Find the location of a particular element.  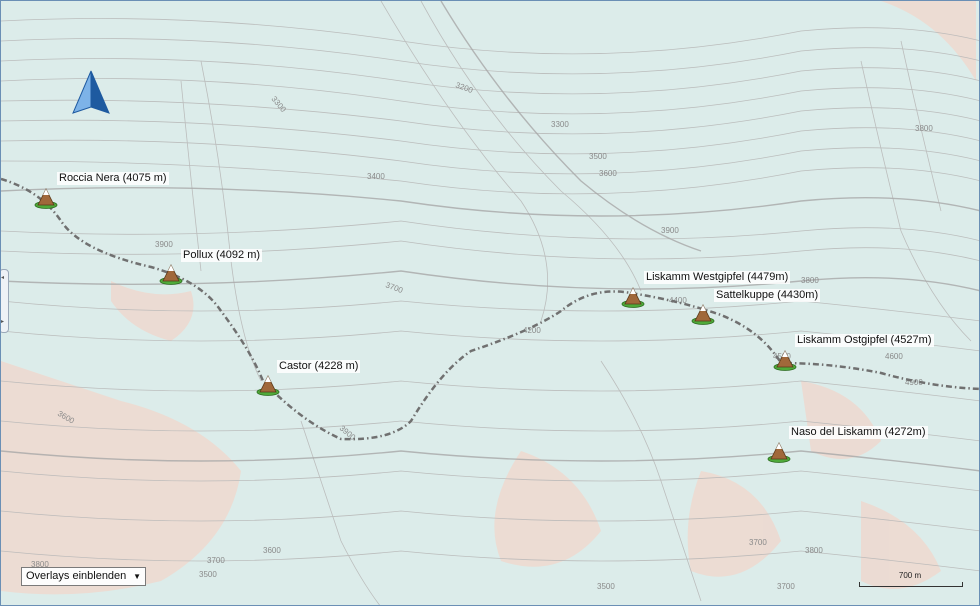

overlays-select-label: Overlays einblenden is located at coordinates (76, 576).